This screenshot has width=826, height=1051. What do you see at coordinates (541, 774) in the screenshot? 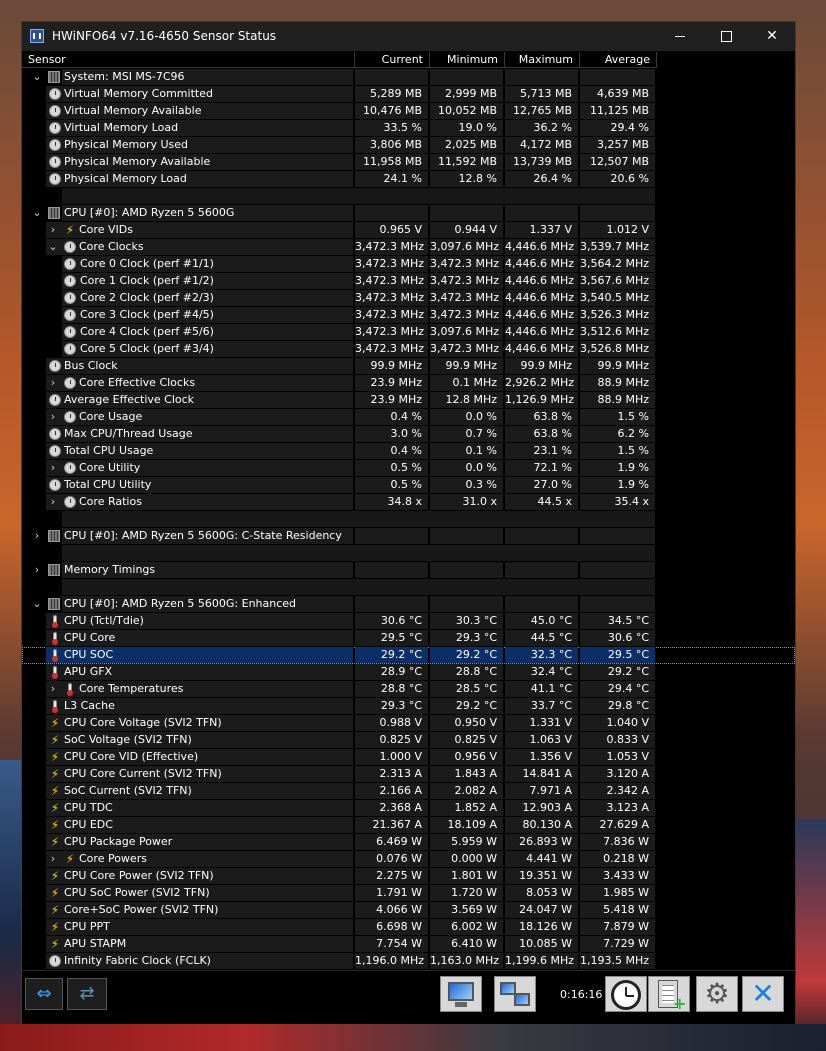
I see `maximum-value: 14.841 A` at bounding box center [541, 774].